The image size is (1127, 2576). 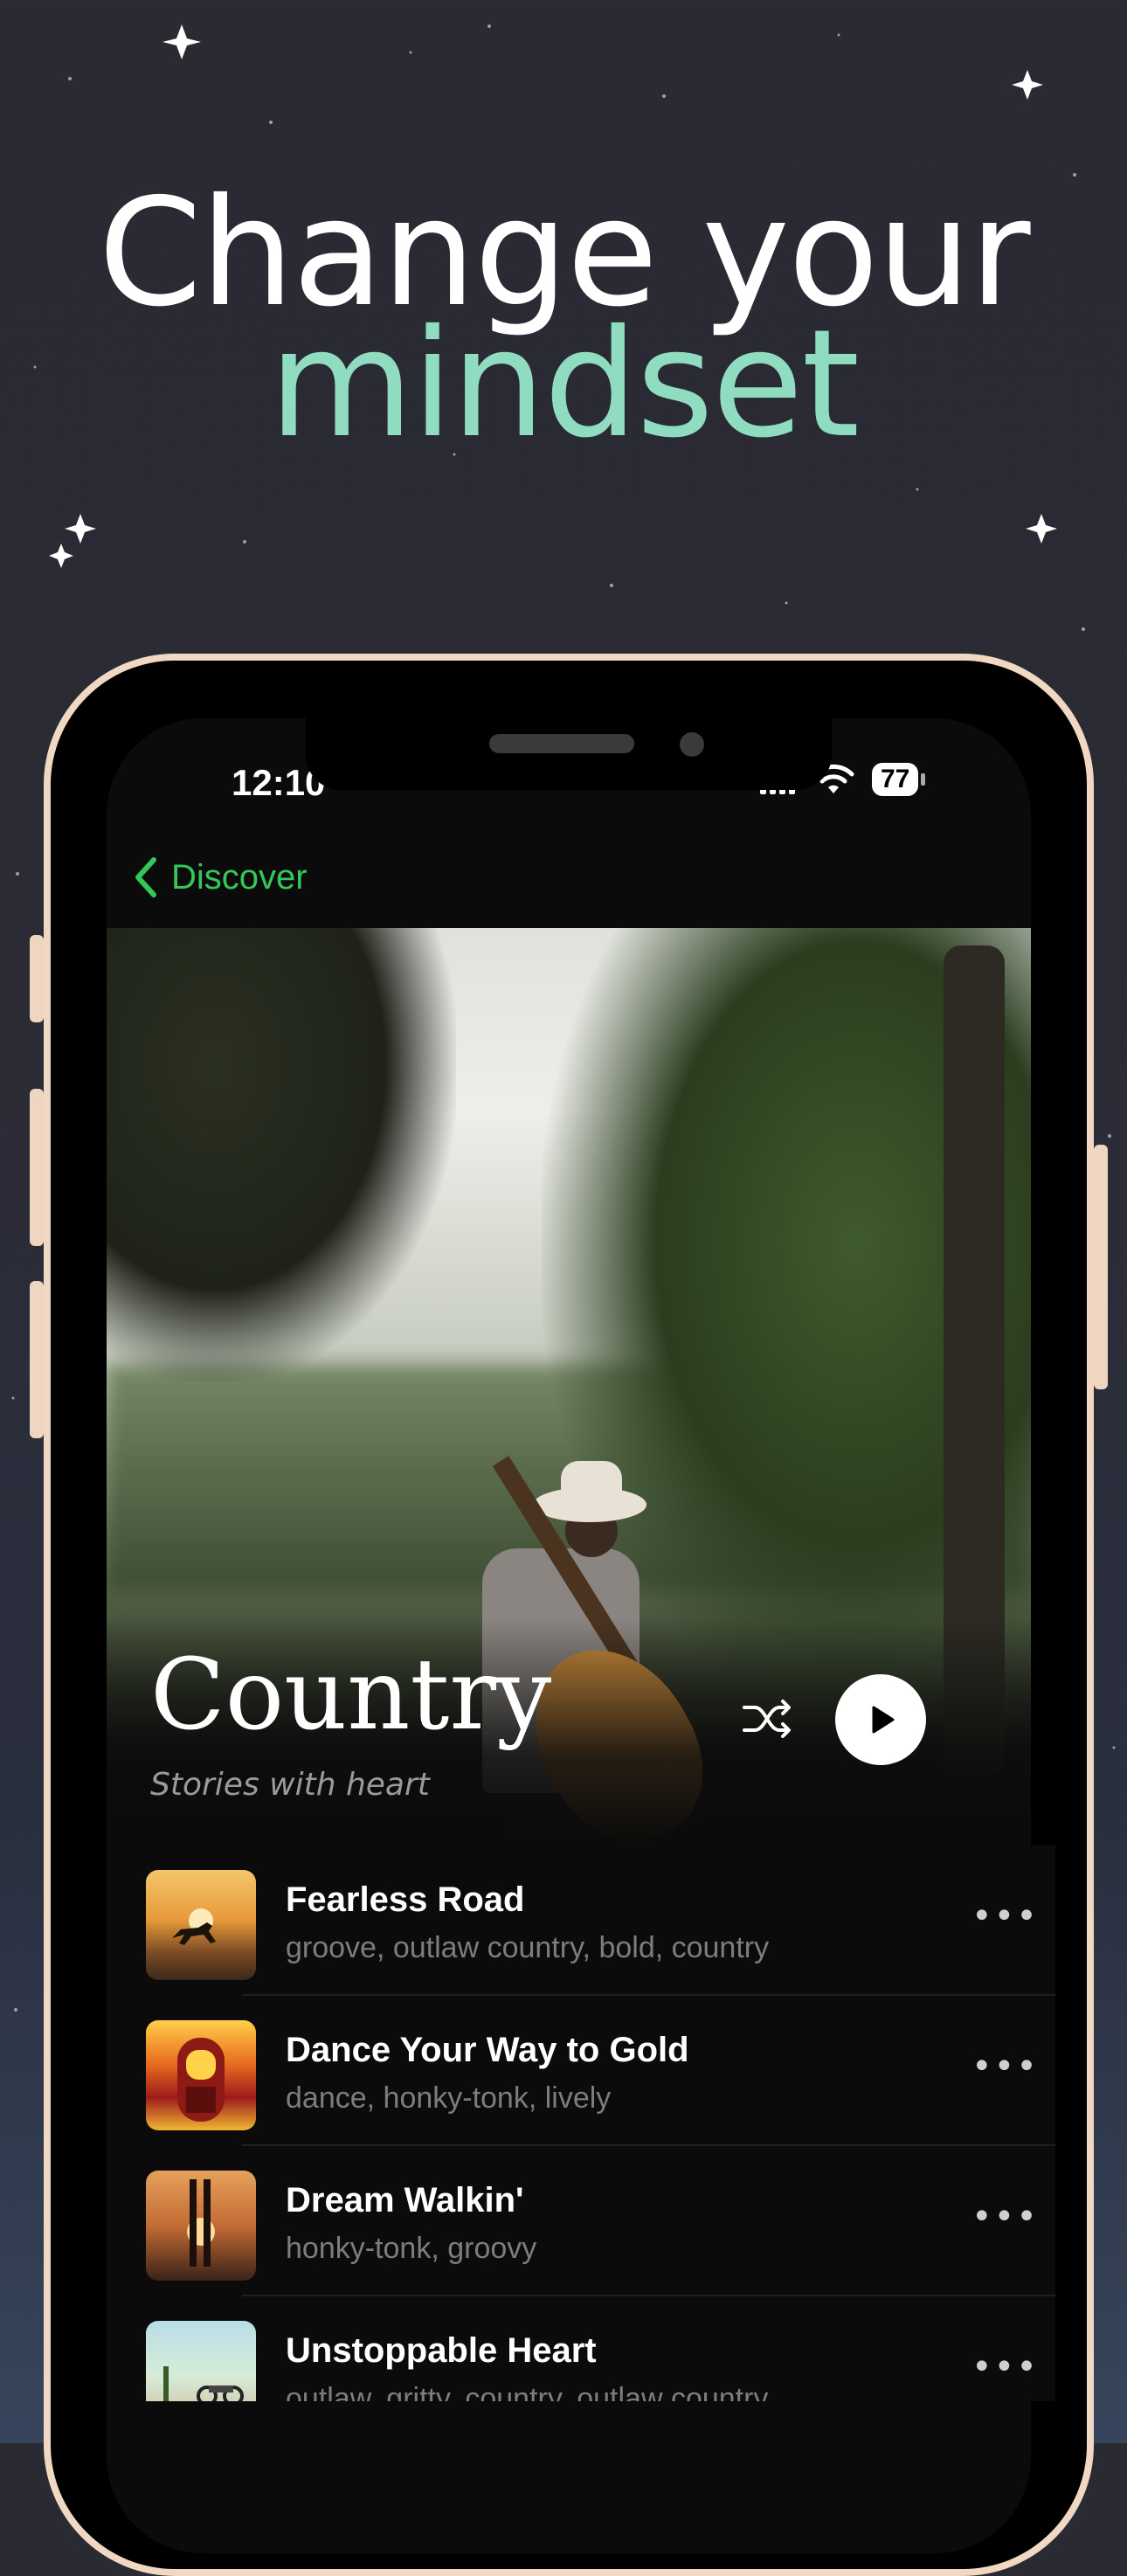 What do you see at coordinates (563, 319) in the screenshot?
I see `headline: Change your mindset` at bounding box center [563, 319].